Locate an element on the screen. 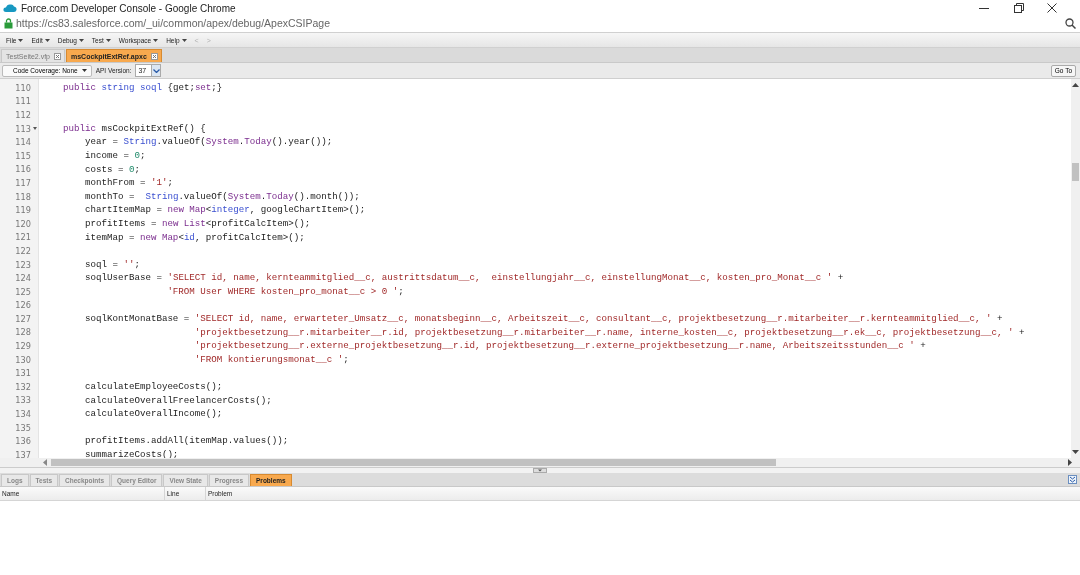 Image resolution: width=1080 pixels, height=575 pixels. line-number: 120 is located at coordinates (23, 223).